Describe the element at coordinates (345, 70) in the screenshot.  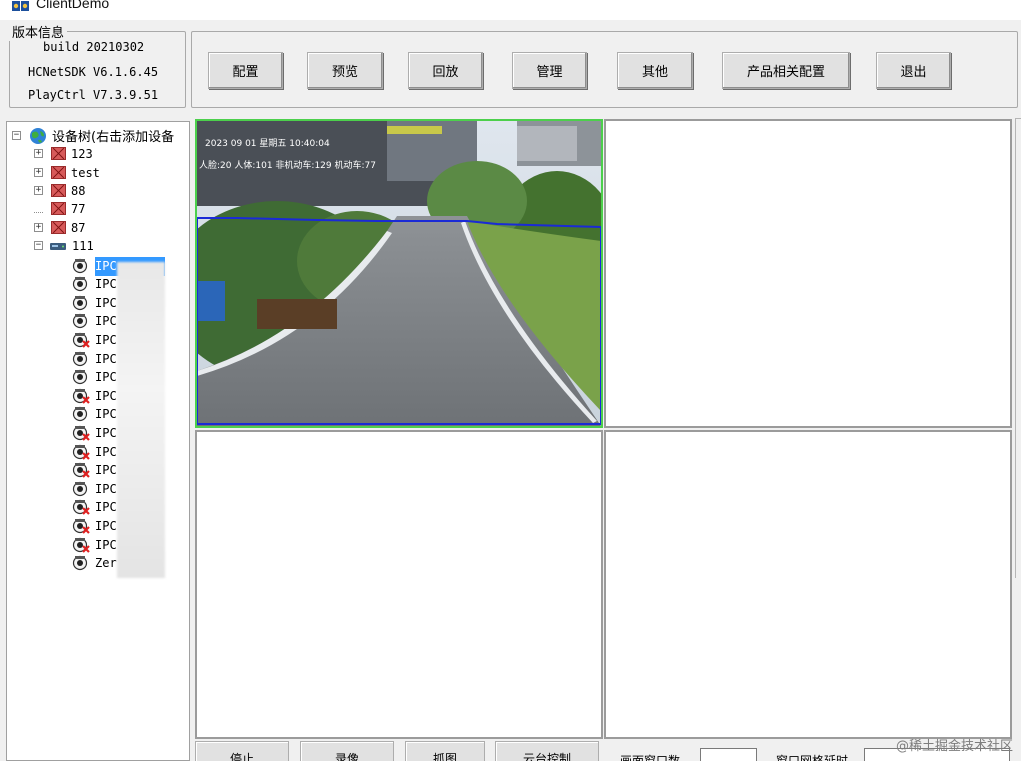
I see `preview-button: 预览` at that location.